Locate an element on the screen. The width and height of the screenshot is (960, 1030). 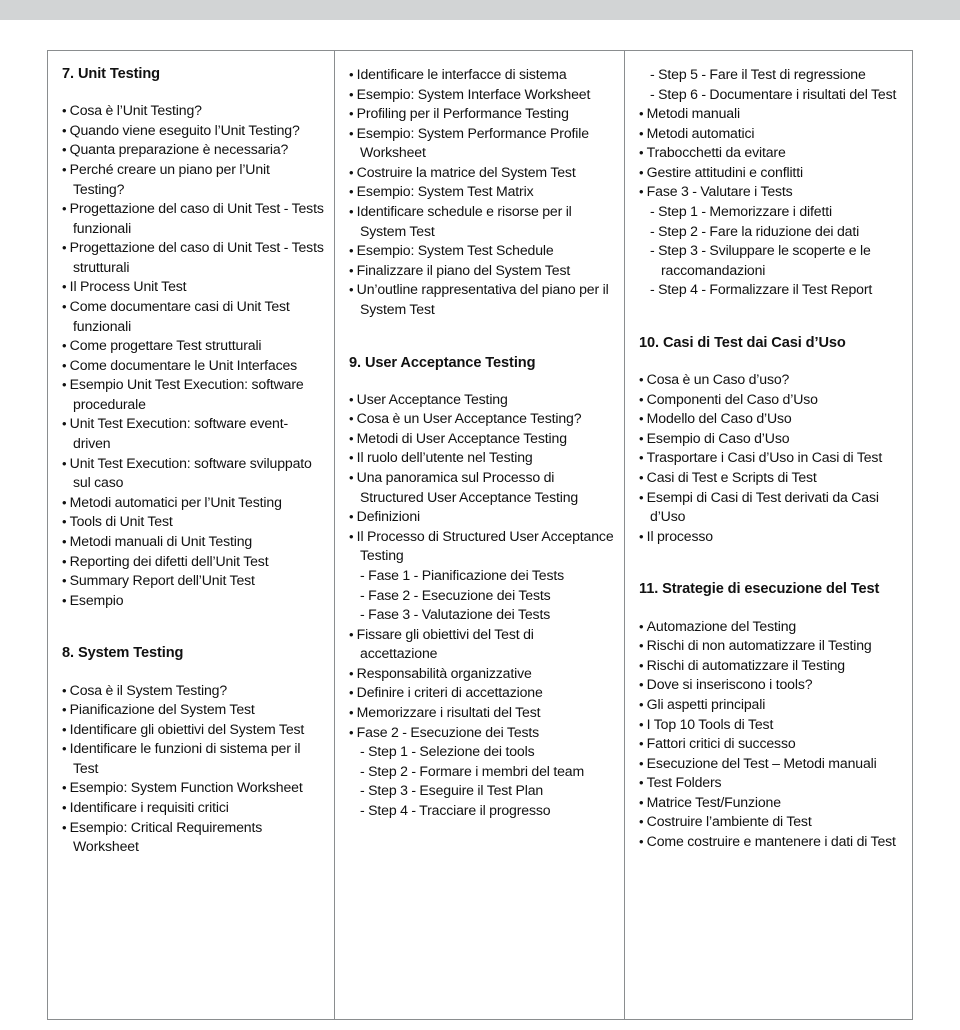
toc-item: Quanta preparazione è necessaria? is located at coordinates (193, 150).